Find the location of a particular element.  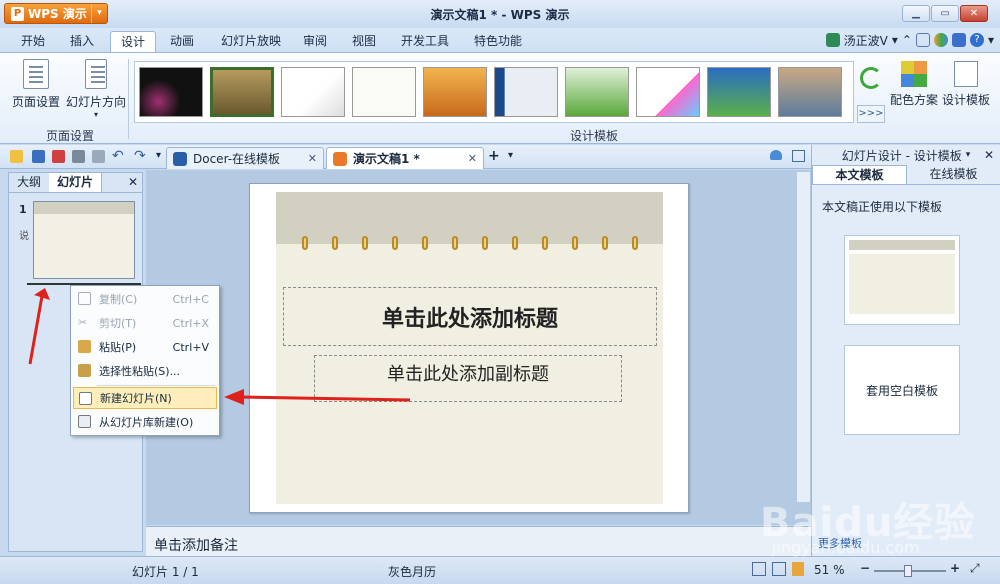

menu-item-from-library: 从幻灯片库新建(O) is located at coordinates (145, 422).